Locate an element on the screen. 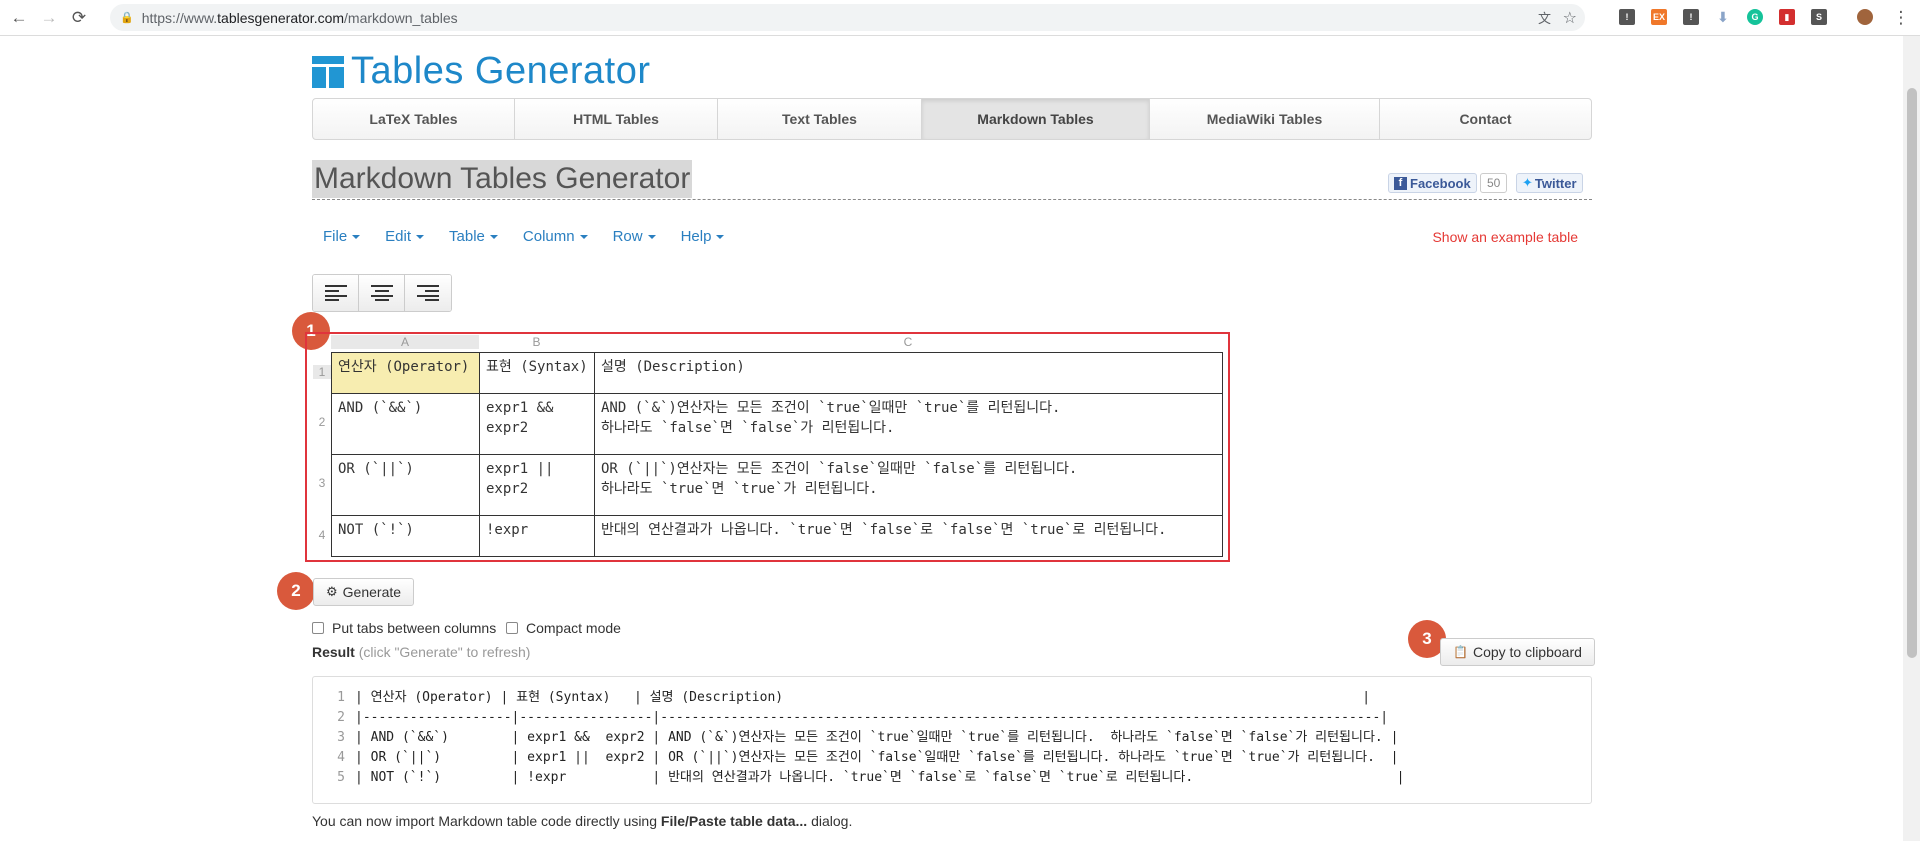 The width and height of the screenshot is (1920, 841). extension-icon: S is located at coordinates (1819, 17).